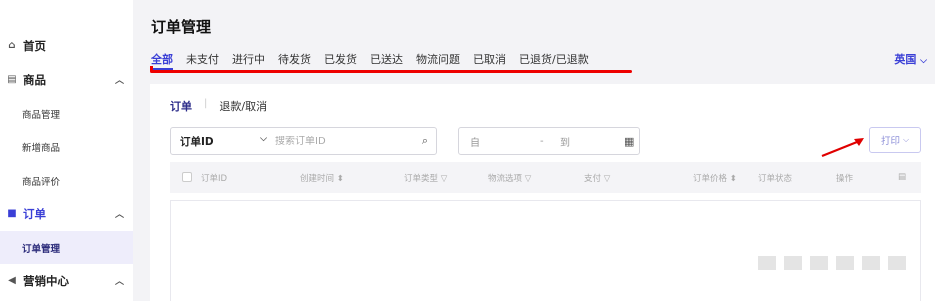 Image resolution: width=935 pixels, height=301 pixels. What do you see at coordinates (46, 280) in the screenshot?
I see `sidebar-item-label: 营销中心` at bounding box center [46, 280].